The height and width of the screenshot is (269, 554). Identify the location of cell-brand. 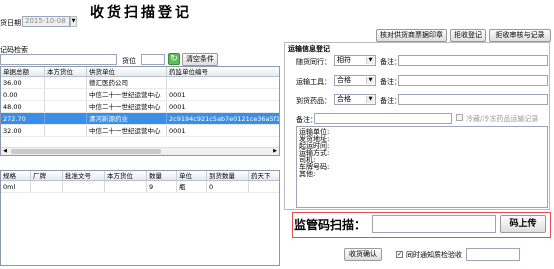
(47, 186).